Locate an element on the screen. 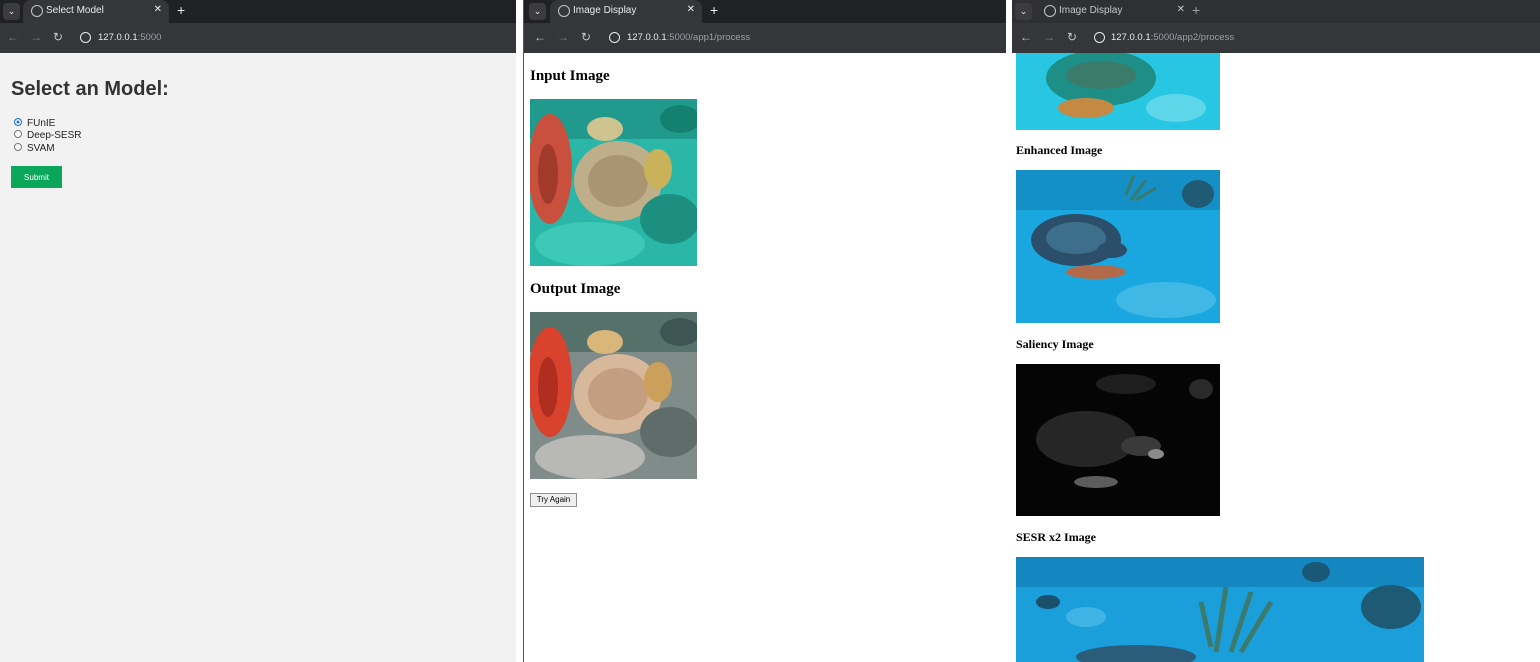 Image resolution: width=1540 pixels, height=662 pixels. sesr-image-heading: SESR x2 Image is located at coordinates (1056, 537).